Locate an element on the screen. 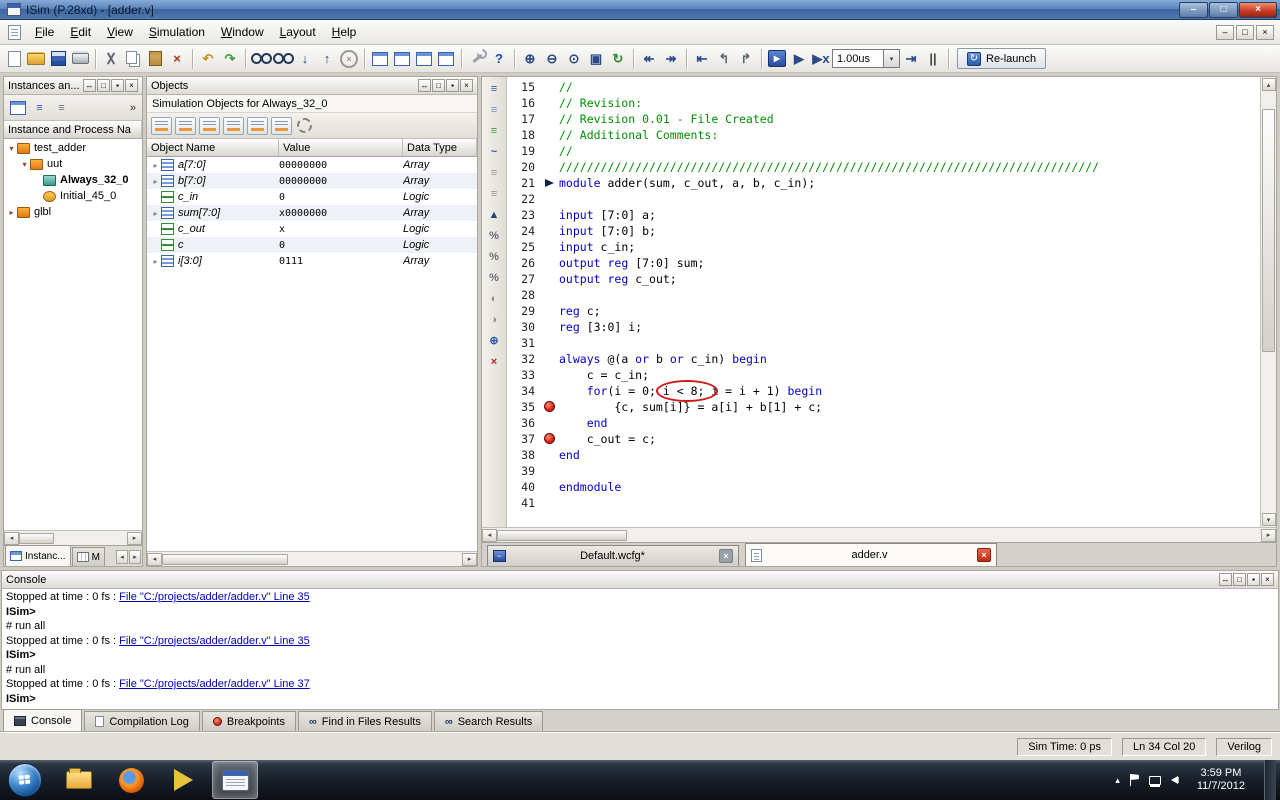  objects-column-object-name: Object Name is located at coordinates (213, 147).